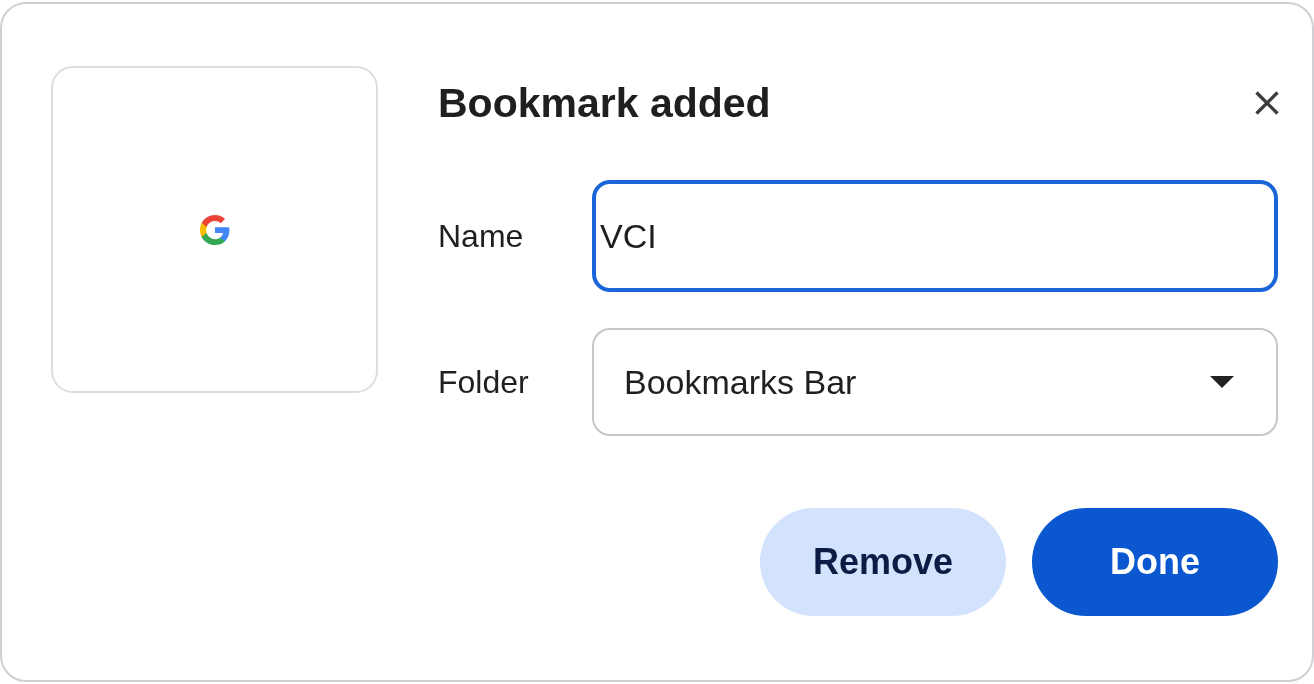 This screenshot has width=1314, height=684. I want to click on field-label: Name, so click(481, 236).